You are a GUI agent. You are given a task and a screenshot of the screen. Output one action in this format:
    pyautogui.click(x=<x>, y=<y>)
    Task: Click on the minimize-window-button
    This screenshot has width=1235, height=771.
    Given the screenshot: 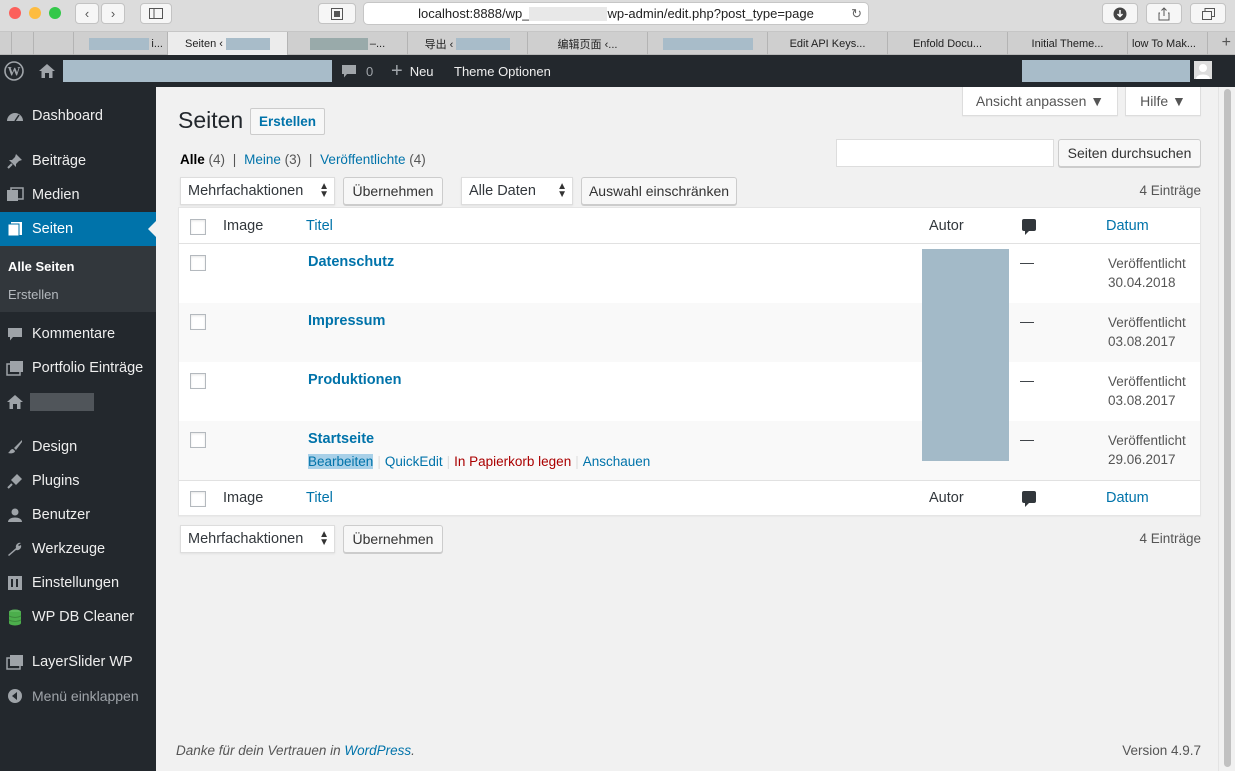 What is the action you would take?
    pyautogui.click(x=35, y=13)
    